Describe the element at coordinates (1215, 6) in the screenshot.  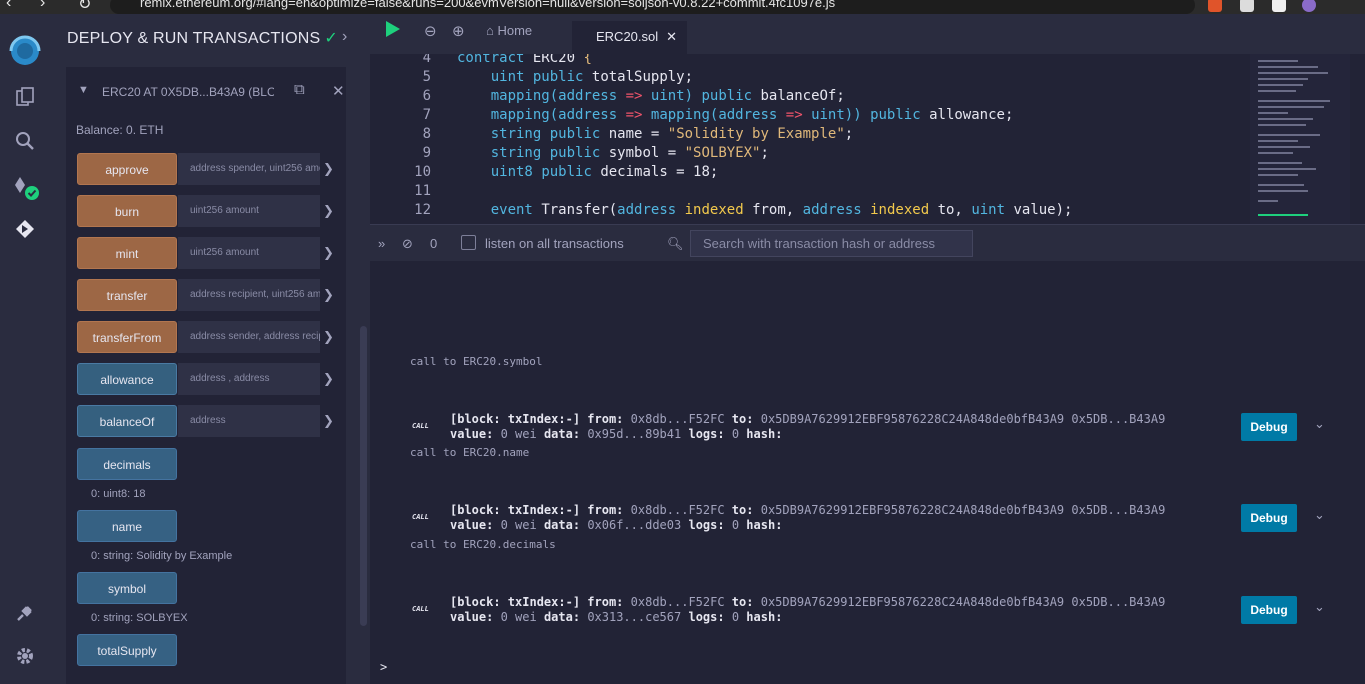
I see `extension-icon` at that location.